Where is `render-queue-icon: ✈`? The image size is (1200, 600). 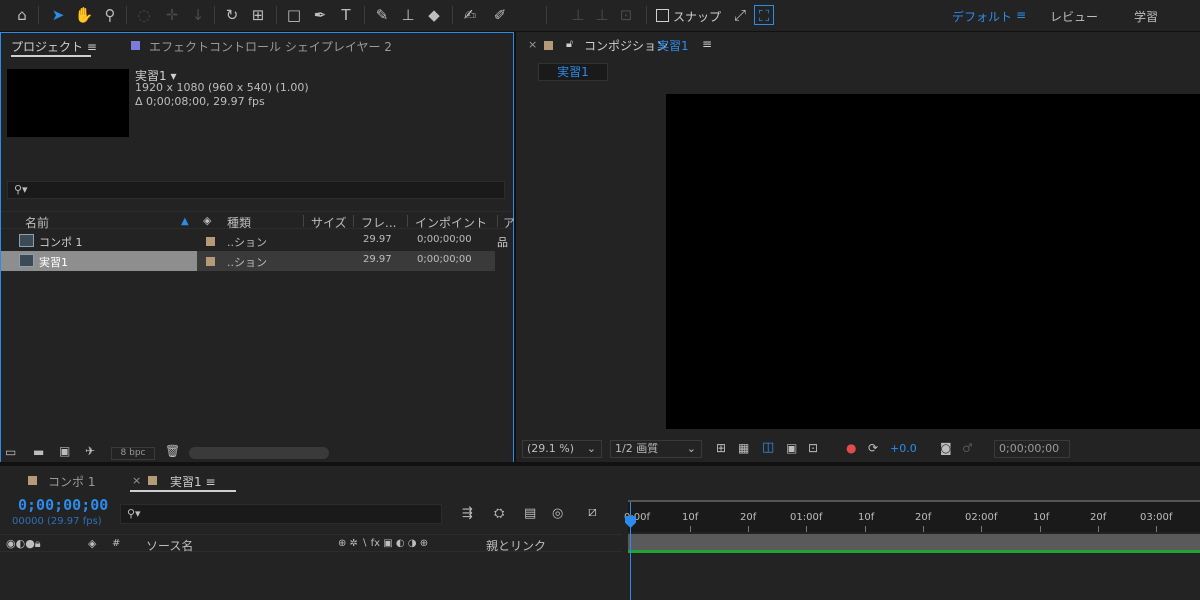
render-queue-icon: ✈ is located at coordinates (90, 451).